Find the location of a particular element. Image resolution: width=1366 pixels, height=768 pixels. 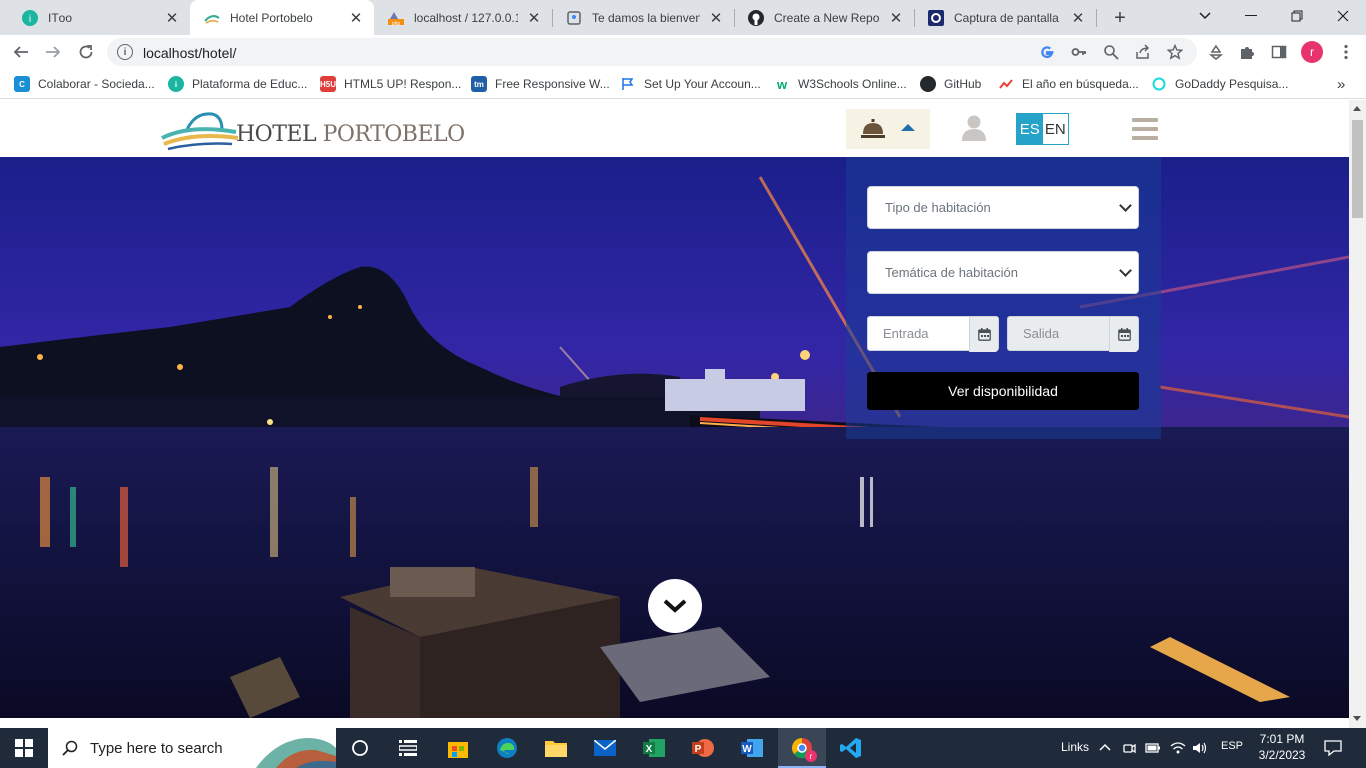

calendar-icon is located at coordinates (984, 334).